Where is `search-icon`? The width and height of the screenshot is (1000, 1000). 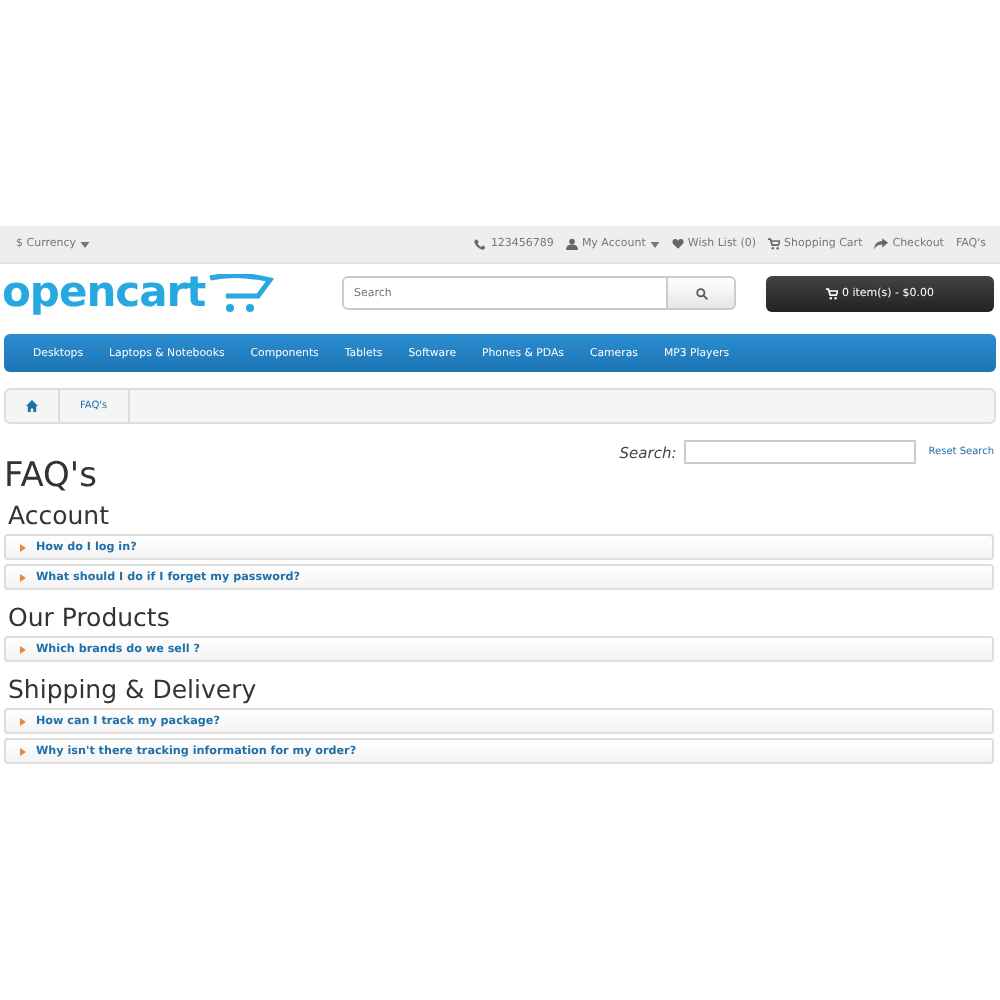
search-icon is located at coordinates (701, 293).